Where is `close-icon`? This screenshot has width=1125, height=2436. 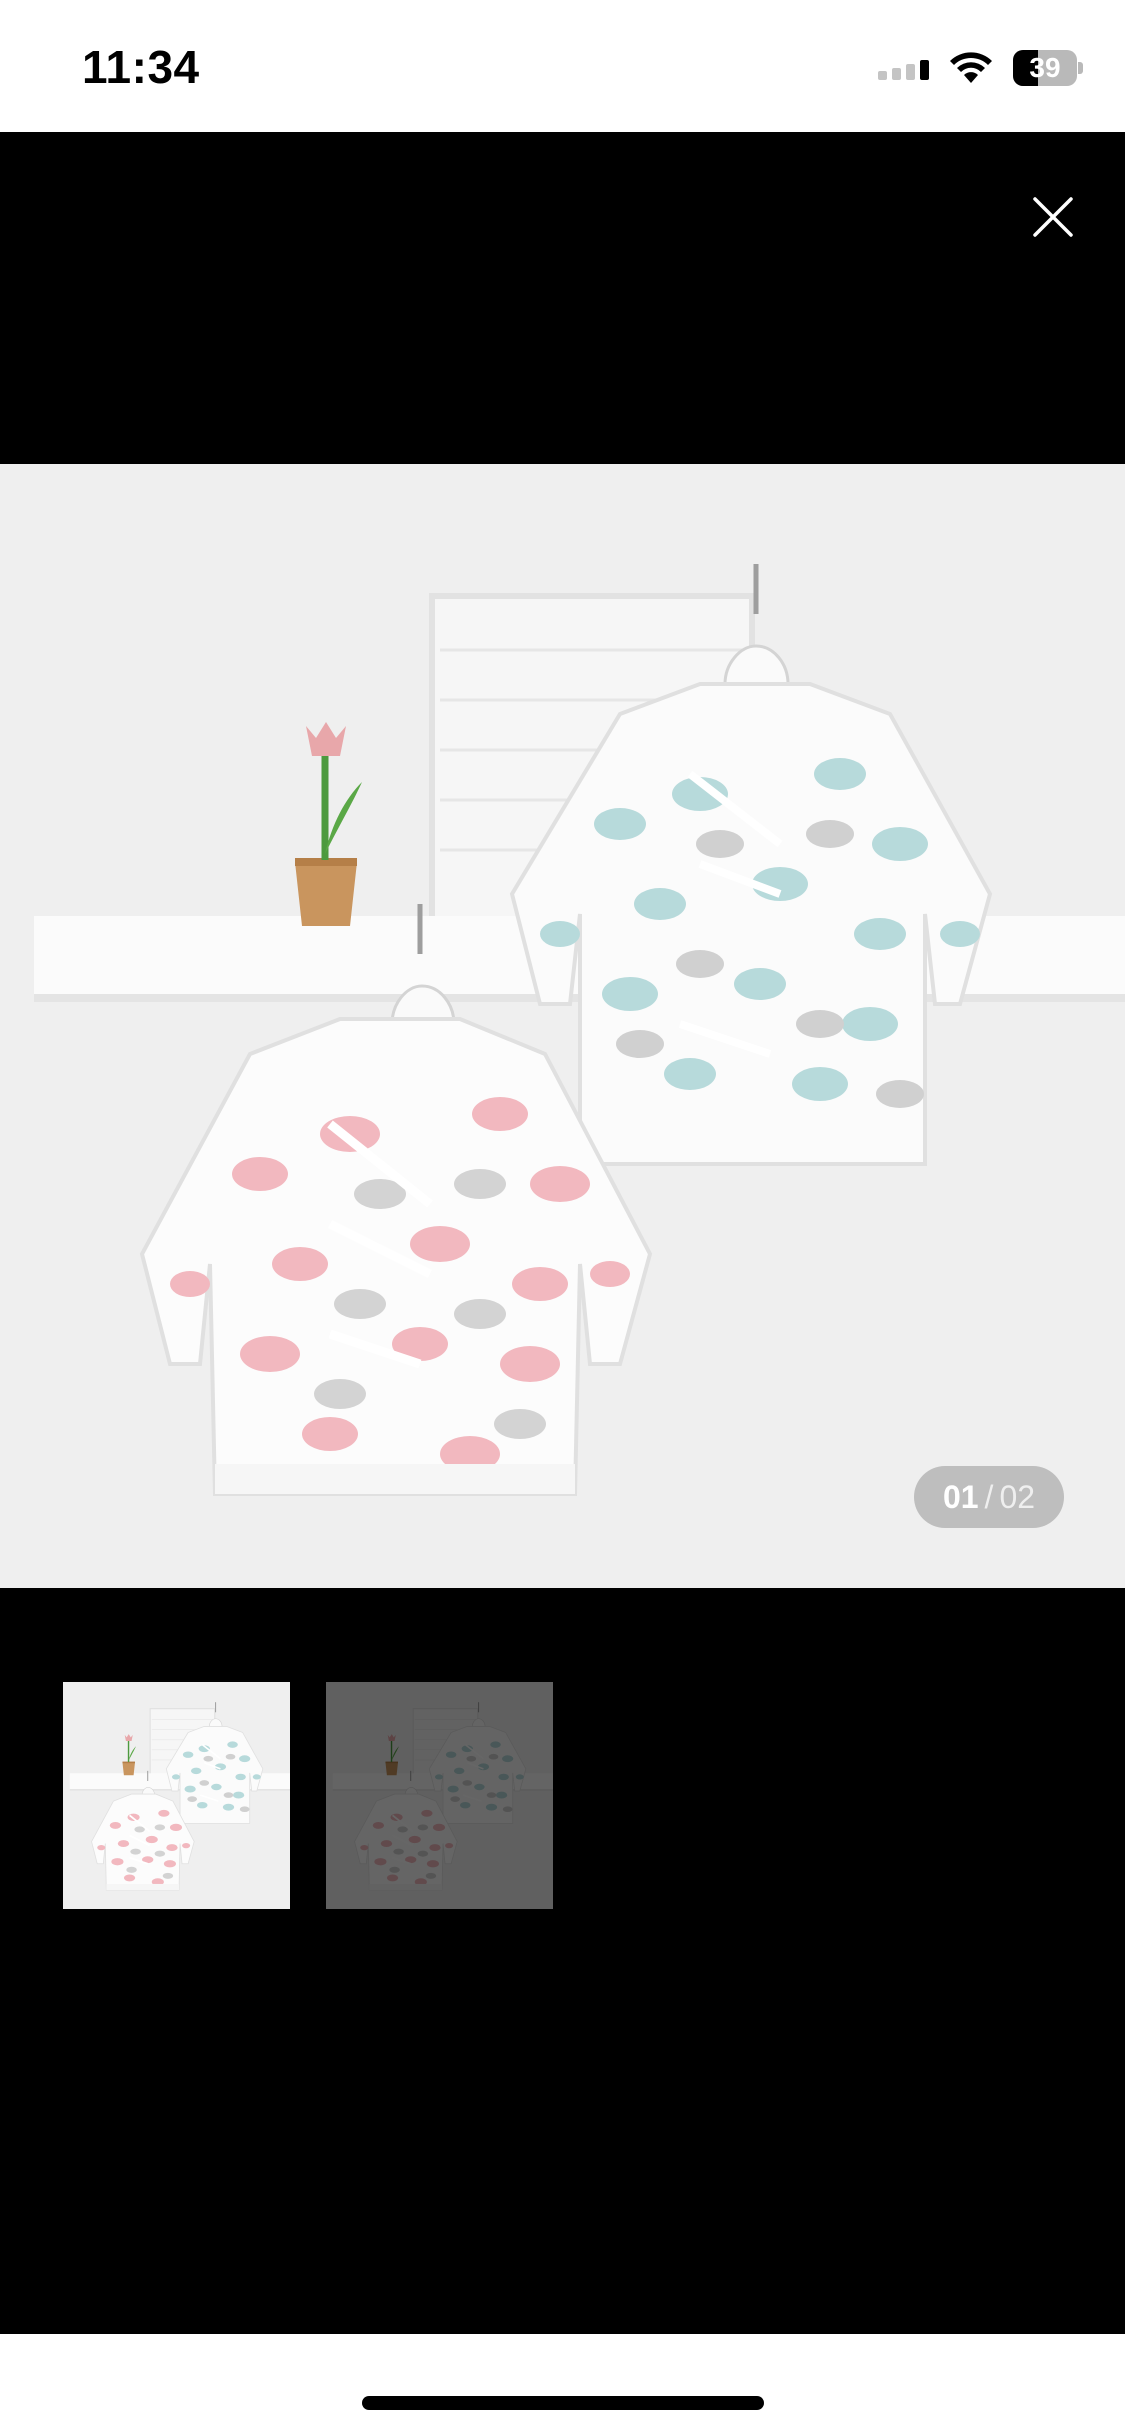
close-icon is located at coordinates (1053, 217).